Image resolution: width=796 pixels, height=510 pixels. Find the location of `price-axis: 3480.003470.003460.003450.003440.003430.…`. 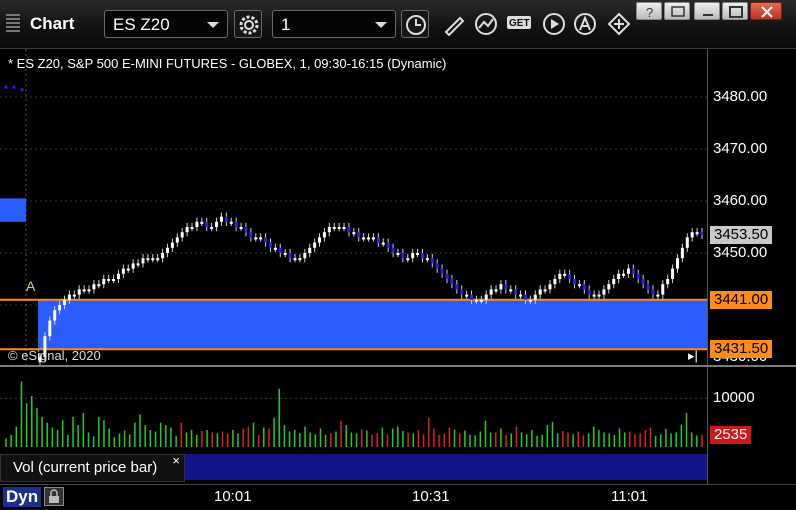

price-axis: 3480.003470.003460.003450.003440.003430.… is located at coordinates (751, 208).